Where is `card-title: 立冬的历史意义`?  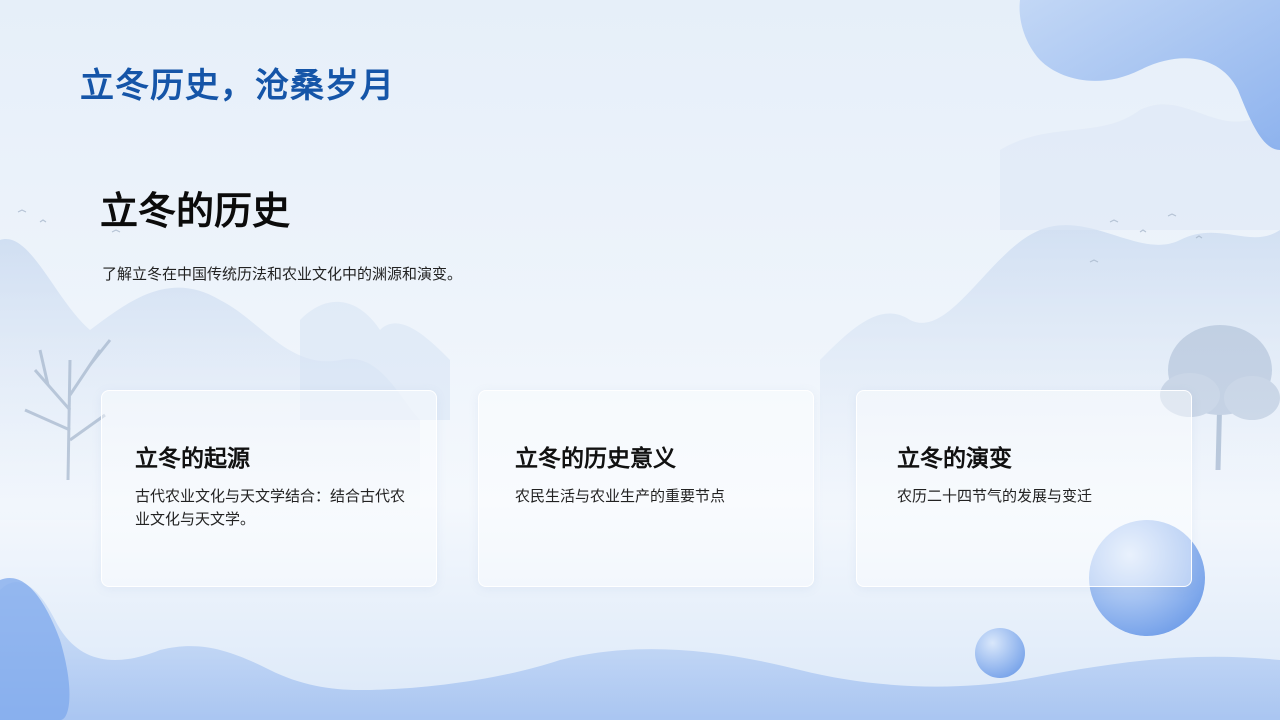
card-title: 立冬的历史意义 is located at coordinates (595, 459).